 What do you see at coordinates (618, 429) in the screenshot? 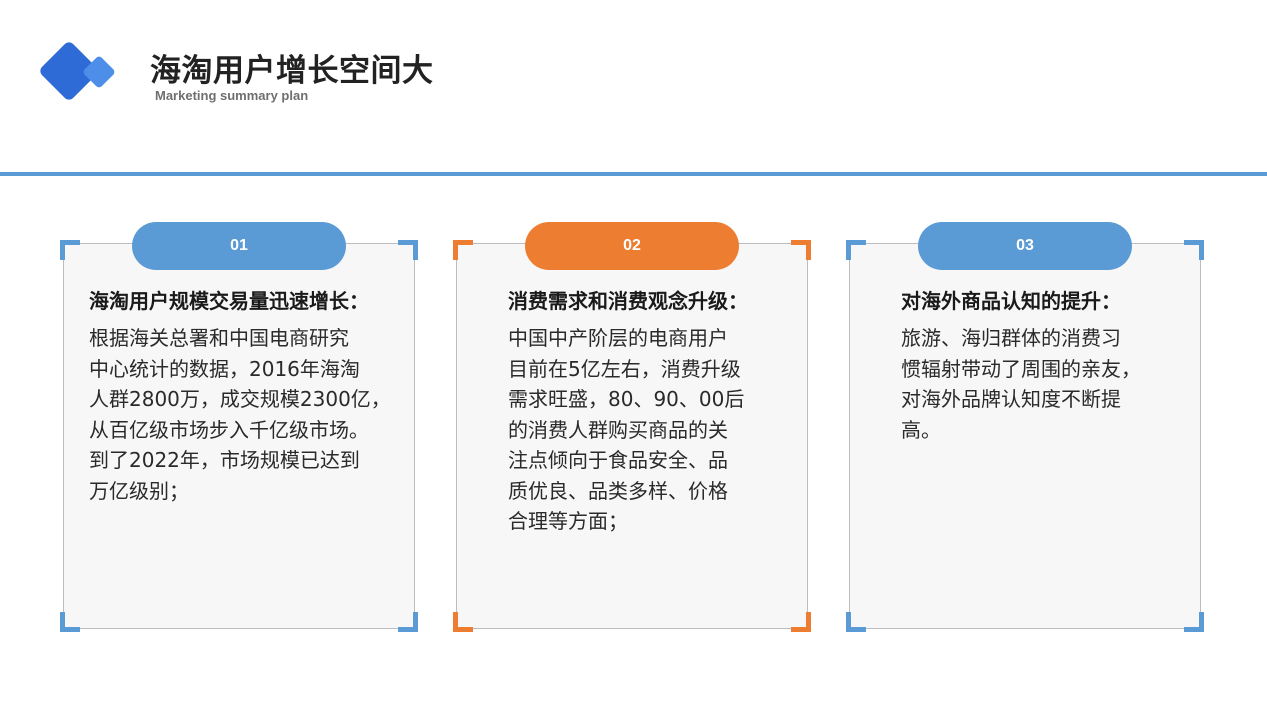
I see `card-body-line: 的消费人群购买商品的关` at bounding box center [618, 429].